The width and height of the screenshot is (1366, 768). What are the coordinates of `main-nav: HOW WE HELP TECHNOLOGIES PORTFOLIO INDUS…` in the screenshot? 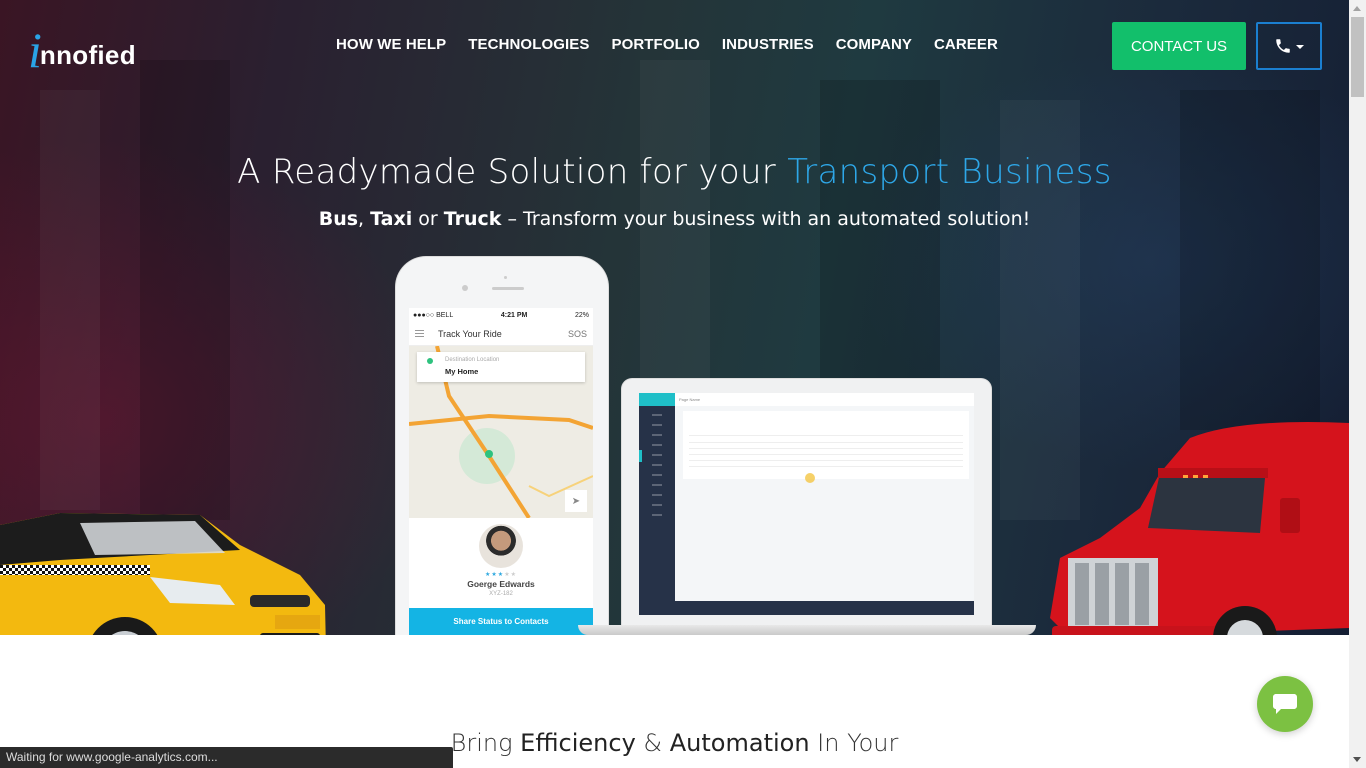 It's located at (678, 44).